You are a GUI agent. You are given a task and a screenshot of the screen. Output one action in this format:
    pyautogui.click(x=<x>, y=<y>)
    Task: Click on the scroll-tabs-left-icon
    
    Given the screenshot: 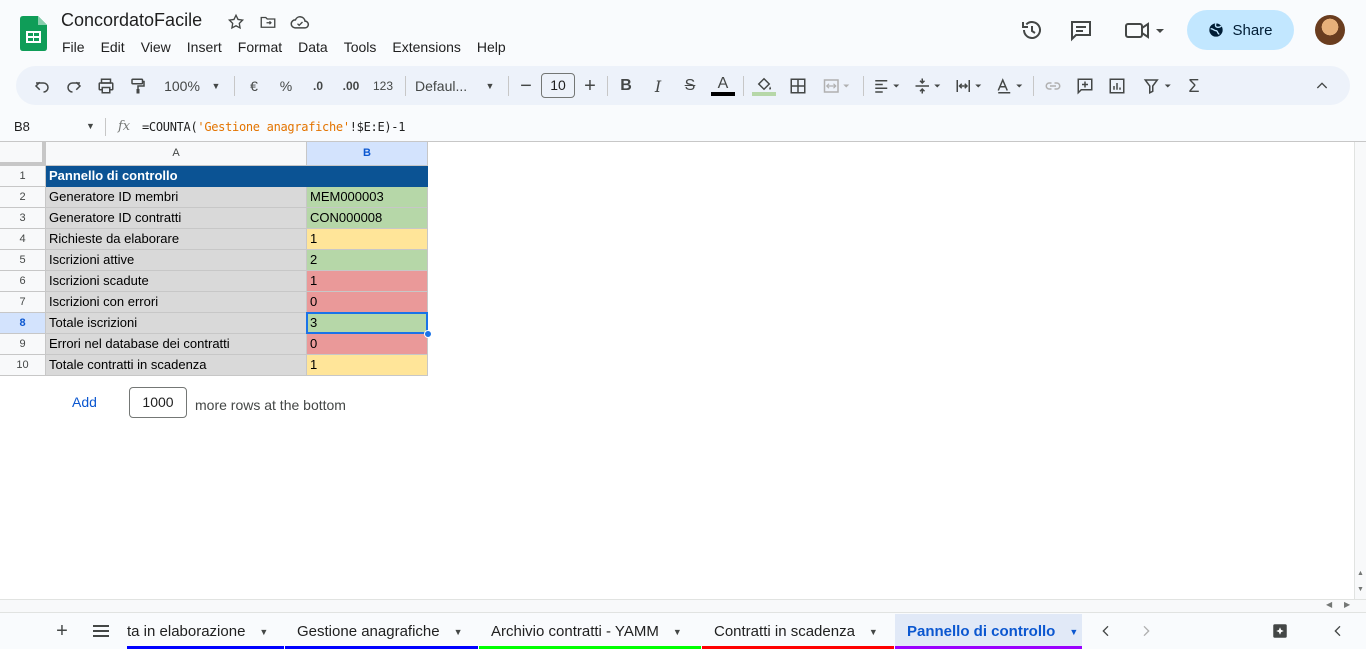 What is the action you would take?
    pyautogui.click(x=1106, y=631)
    